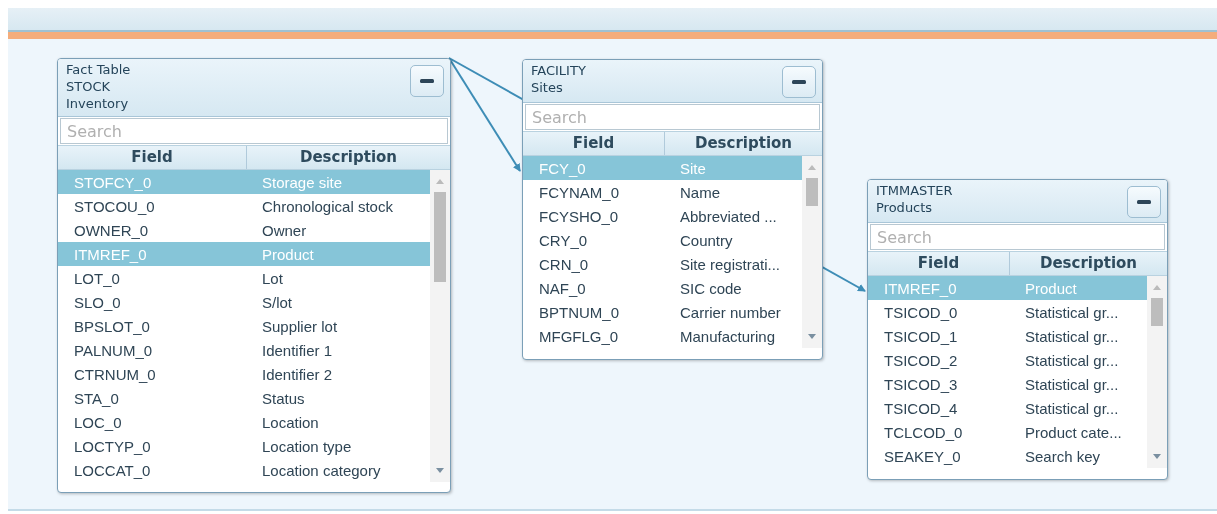 The height and width of the screenshot is (514, 1217). Describe the element at coordinates (579, 216) in the screenshot. I see `field-name: FCYSHO_0` at that location.